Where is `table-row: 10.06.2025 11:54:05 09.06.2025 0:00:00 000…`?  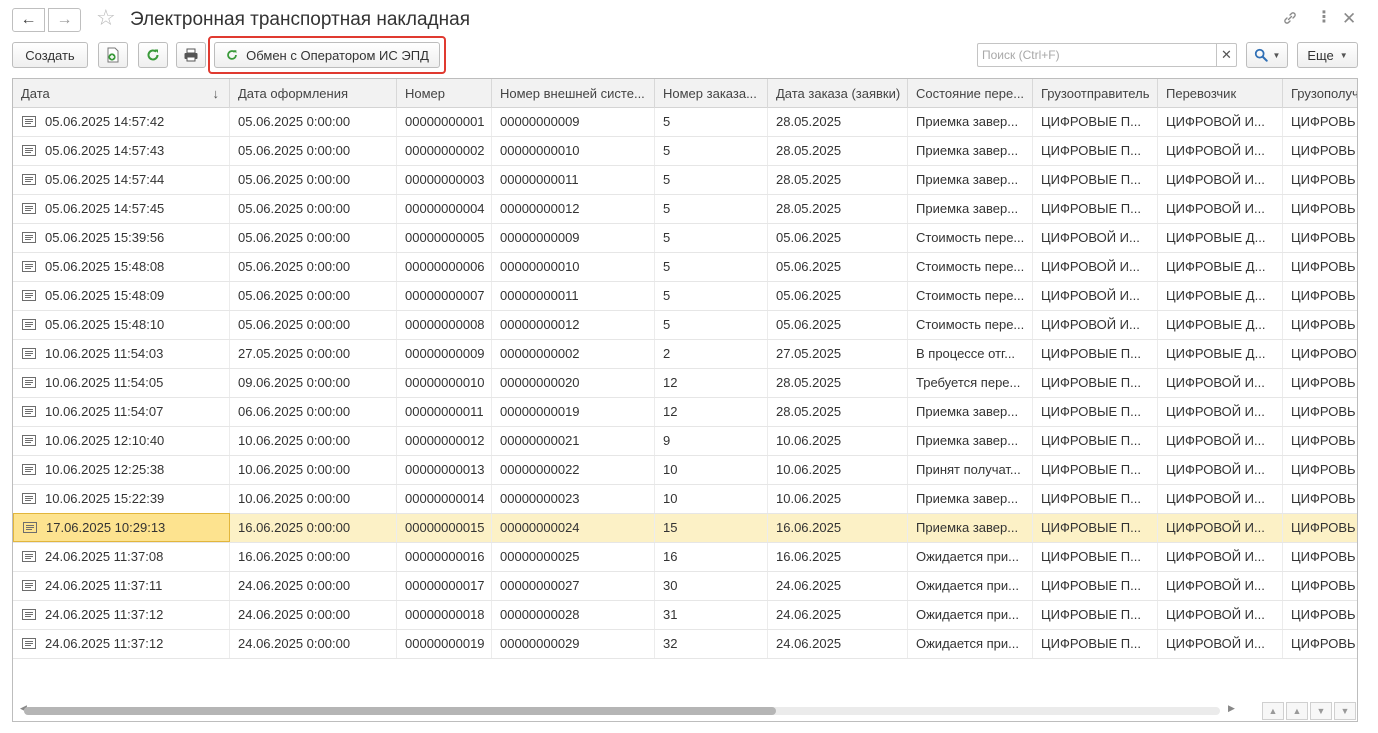
table-row: 10.06.2025 11:54:05 09.06.2025 0:00:00 000… is located at coordinates (685, 383).